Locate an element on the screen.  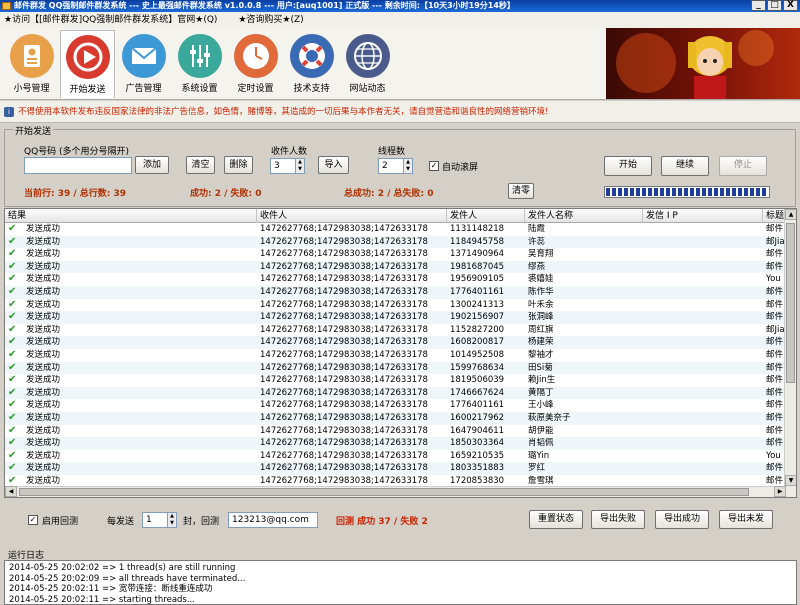
recipients-label: 收件人数 is located at coordinates (289, 152).